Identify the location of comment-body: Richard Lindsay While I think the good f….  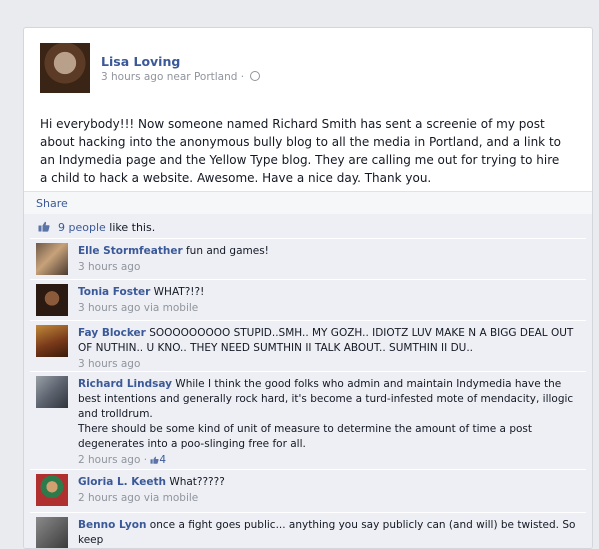
(328, 423).